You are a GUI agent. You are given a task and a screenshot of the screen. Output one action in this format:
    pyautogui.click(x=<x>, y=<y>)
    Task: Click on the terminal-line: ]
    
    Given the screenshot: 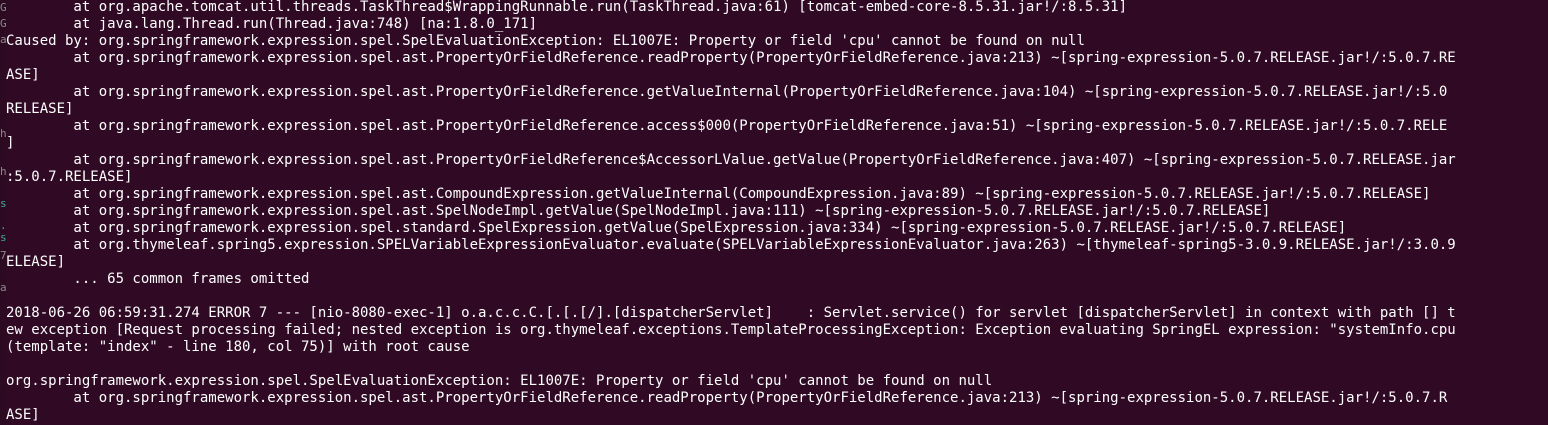 What is the action you would take?
    pyautogui.click(x=10, y=143)
    